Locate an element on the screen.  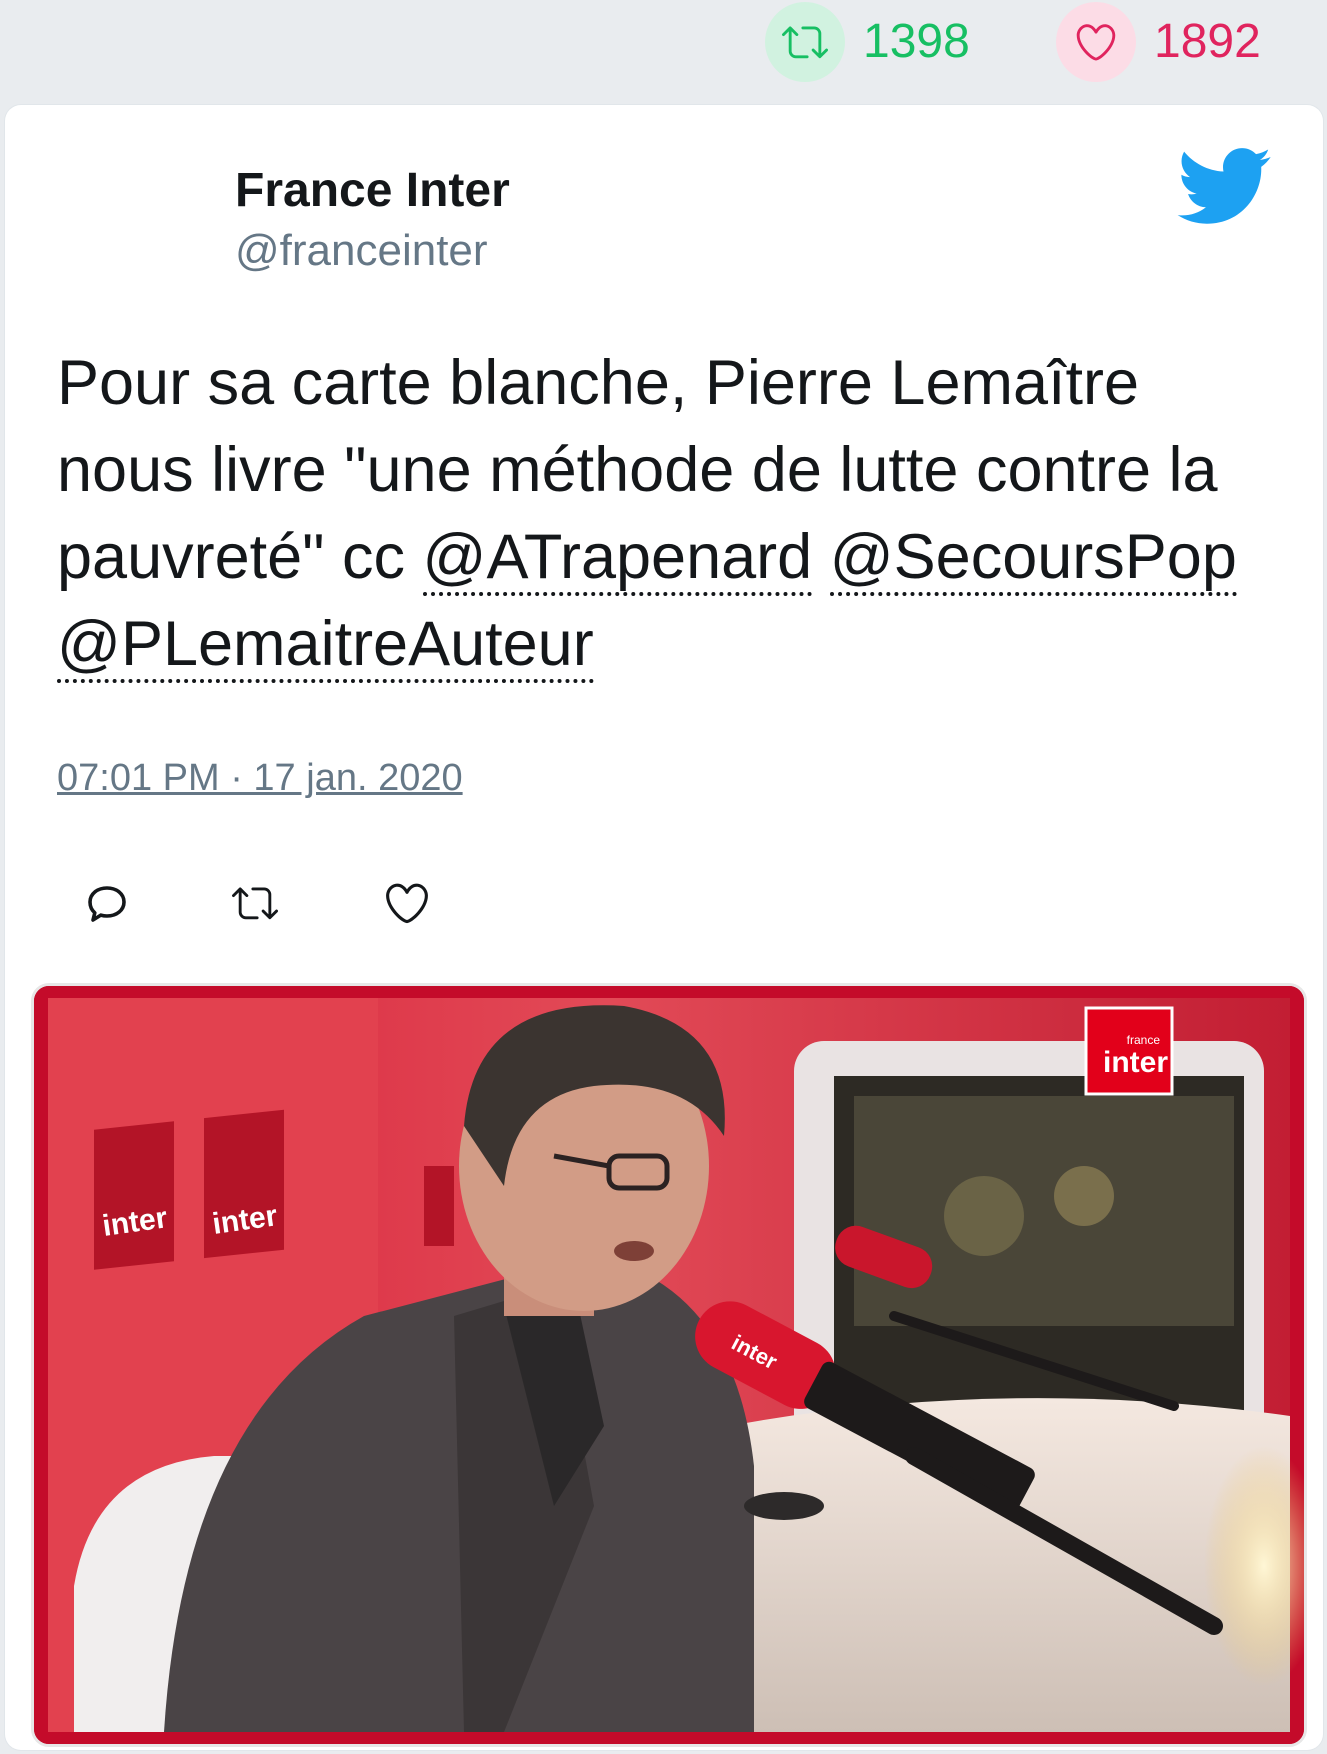
engagement-stats: 1398 1892 is located at coordinates (663, 46).